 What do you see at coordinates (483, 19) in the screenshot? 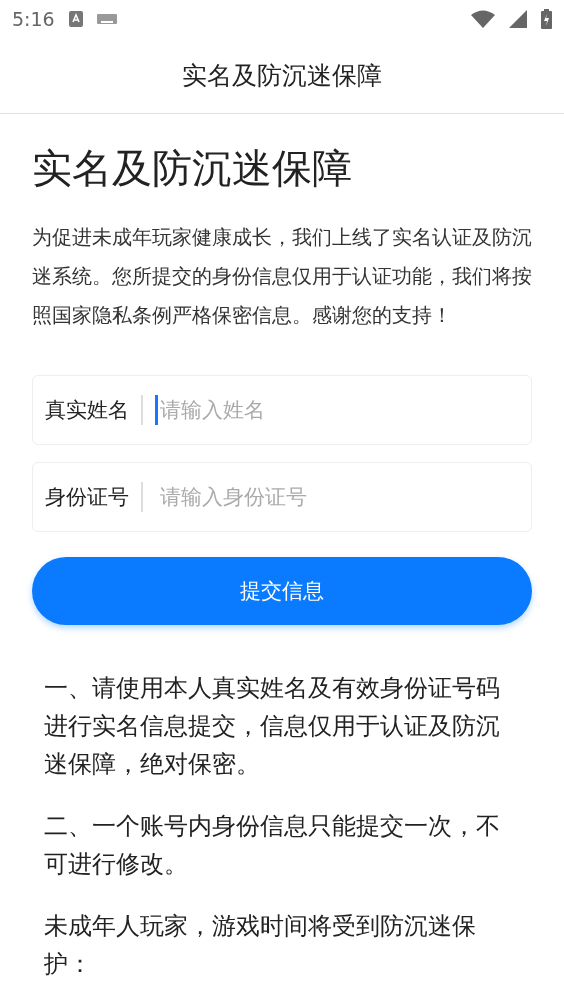
I see `wifi-icon` at bounding box center [483, 19].